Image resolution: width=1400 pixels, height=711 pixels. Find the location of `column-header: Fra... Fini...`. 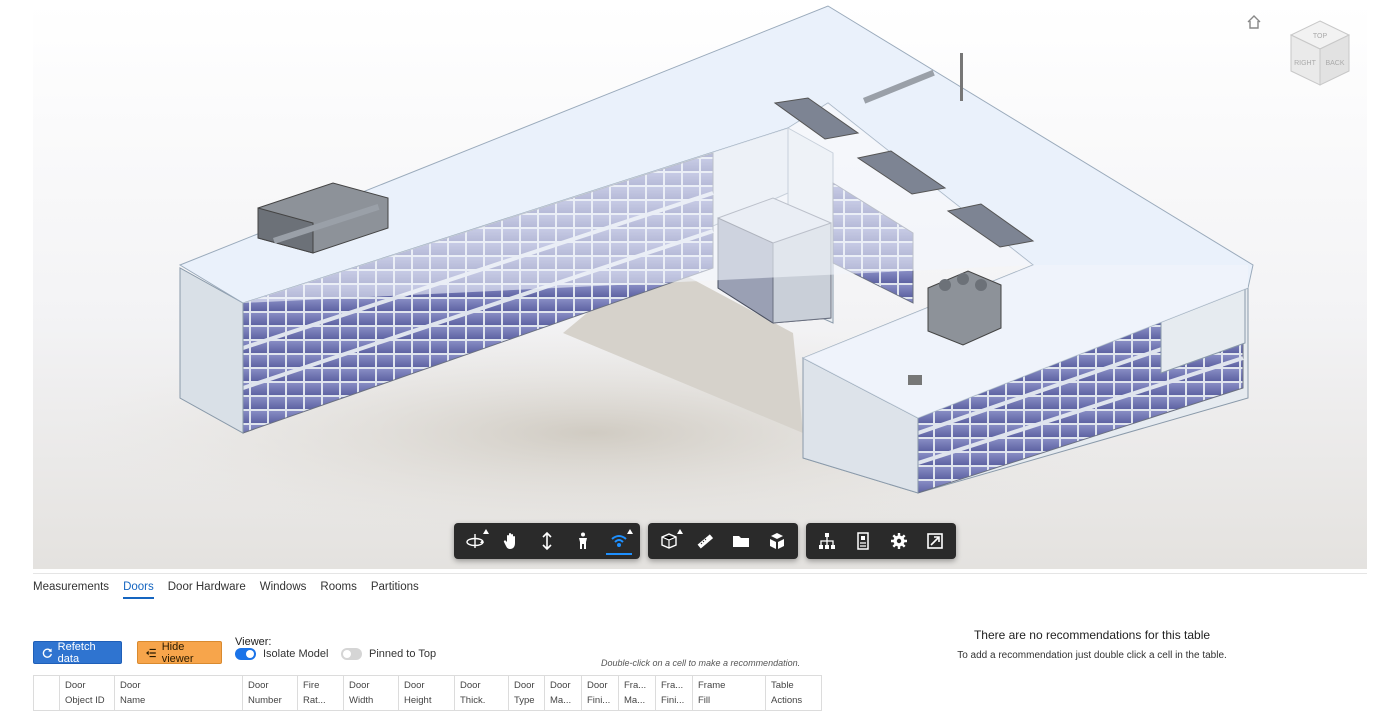

column-header: Fra... Fini... is located at coordinates (674, 693).